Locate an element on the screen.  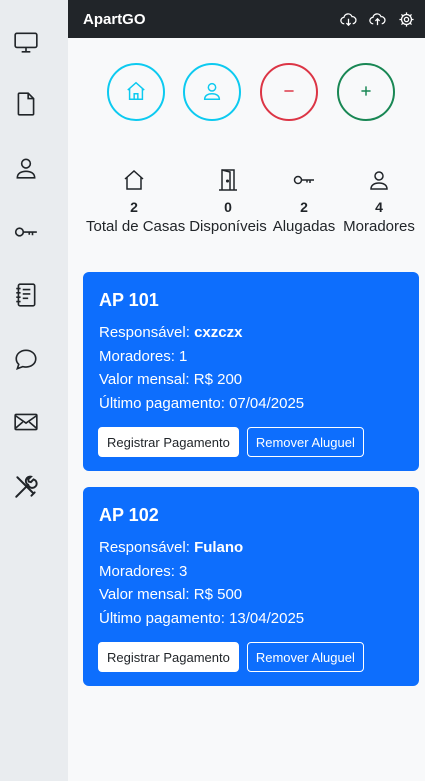
cloud-upload-icon is located at coordinates (377, 19).